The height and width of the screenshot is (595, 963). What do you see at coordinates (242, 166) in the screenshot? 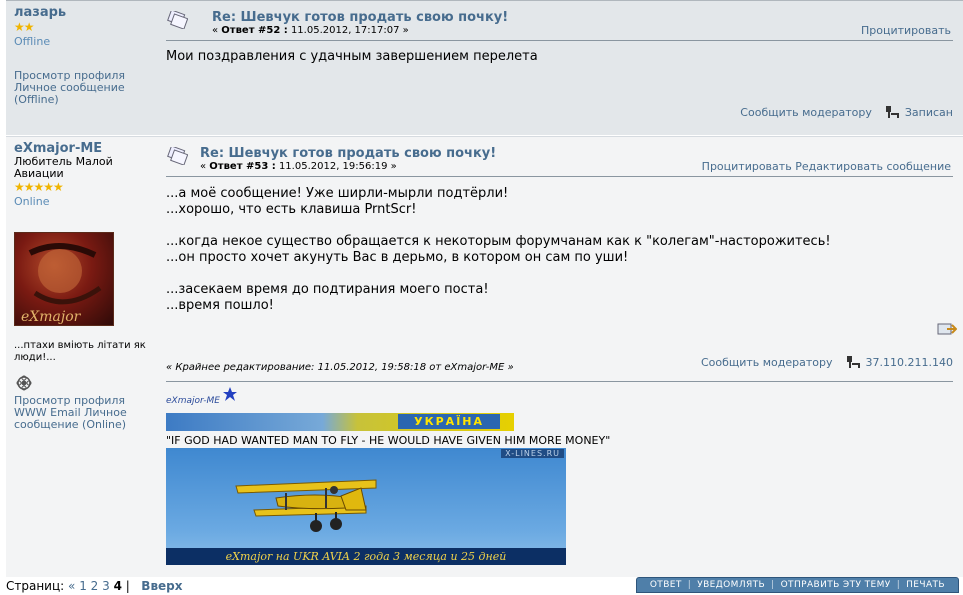
I see `reply-number: Ответ #53 :` at bounding box center [242, 166].